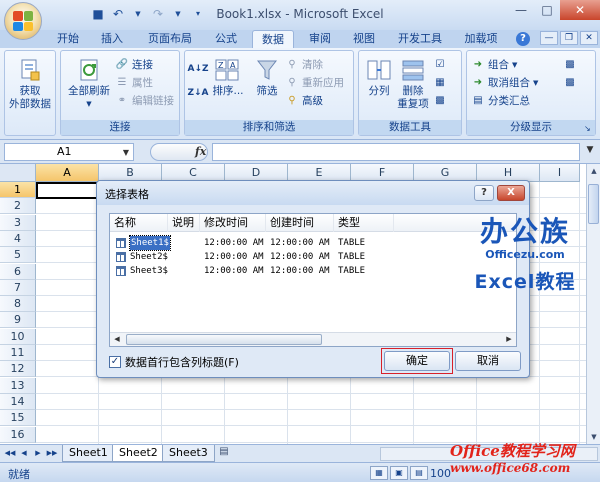  I want to click on tab-insert: 插入, so click(112, 39).